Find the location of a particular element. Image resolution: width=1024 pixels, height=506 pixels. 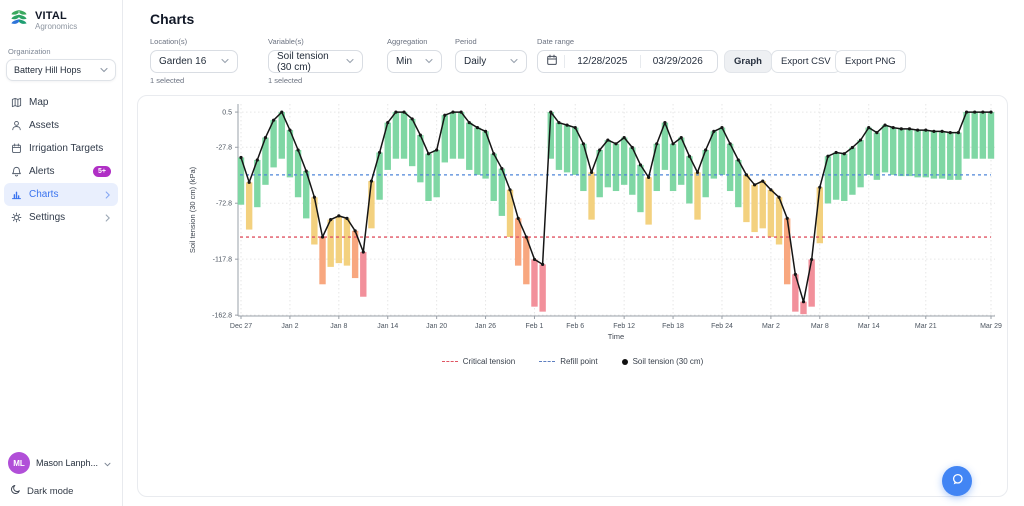

map-icon is located at coordinates (16, 102).